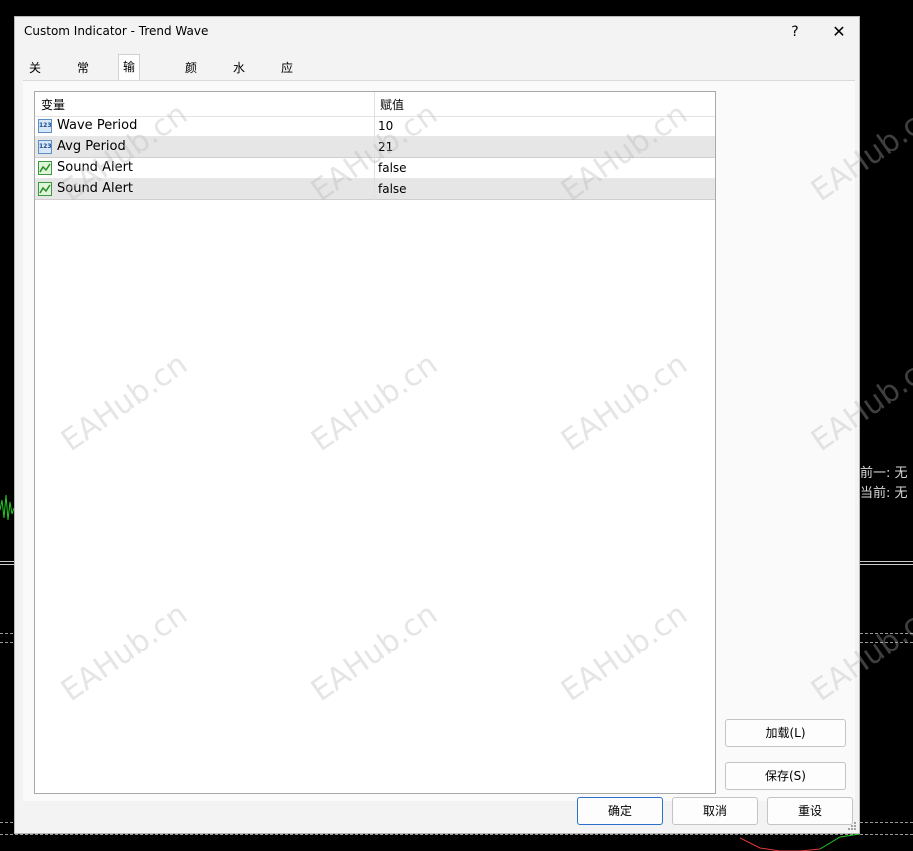  What do you see at coordinates (839, 32) in the screenshot?
I see `close-icon: ✕` at bounding box center [839, 32].